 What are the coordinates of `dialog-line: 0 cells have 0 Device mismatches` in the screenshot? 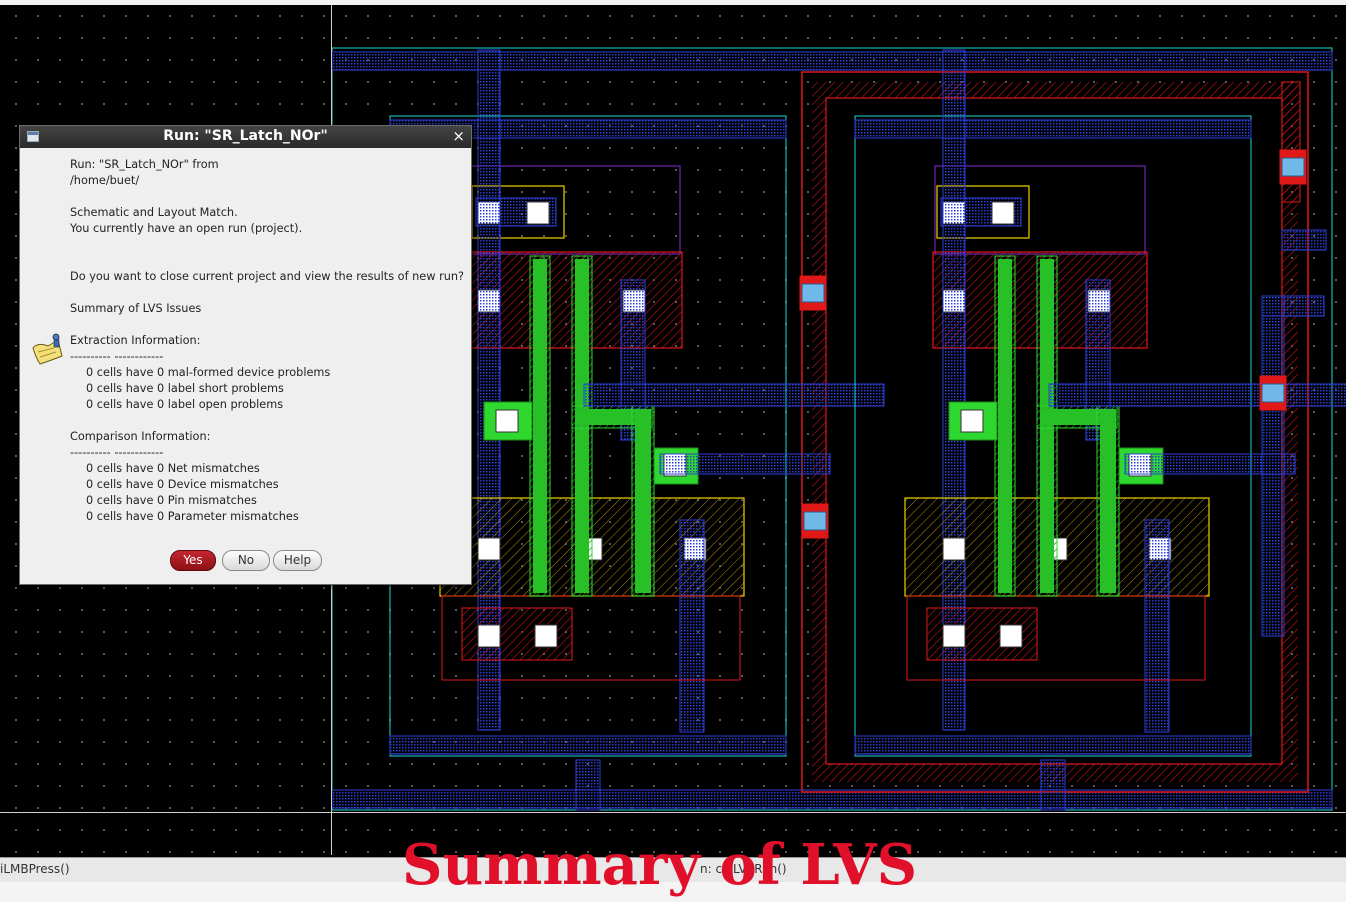 It's located at (182, 484).